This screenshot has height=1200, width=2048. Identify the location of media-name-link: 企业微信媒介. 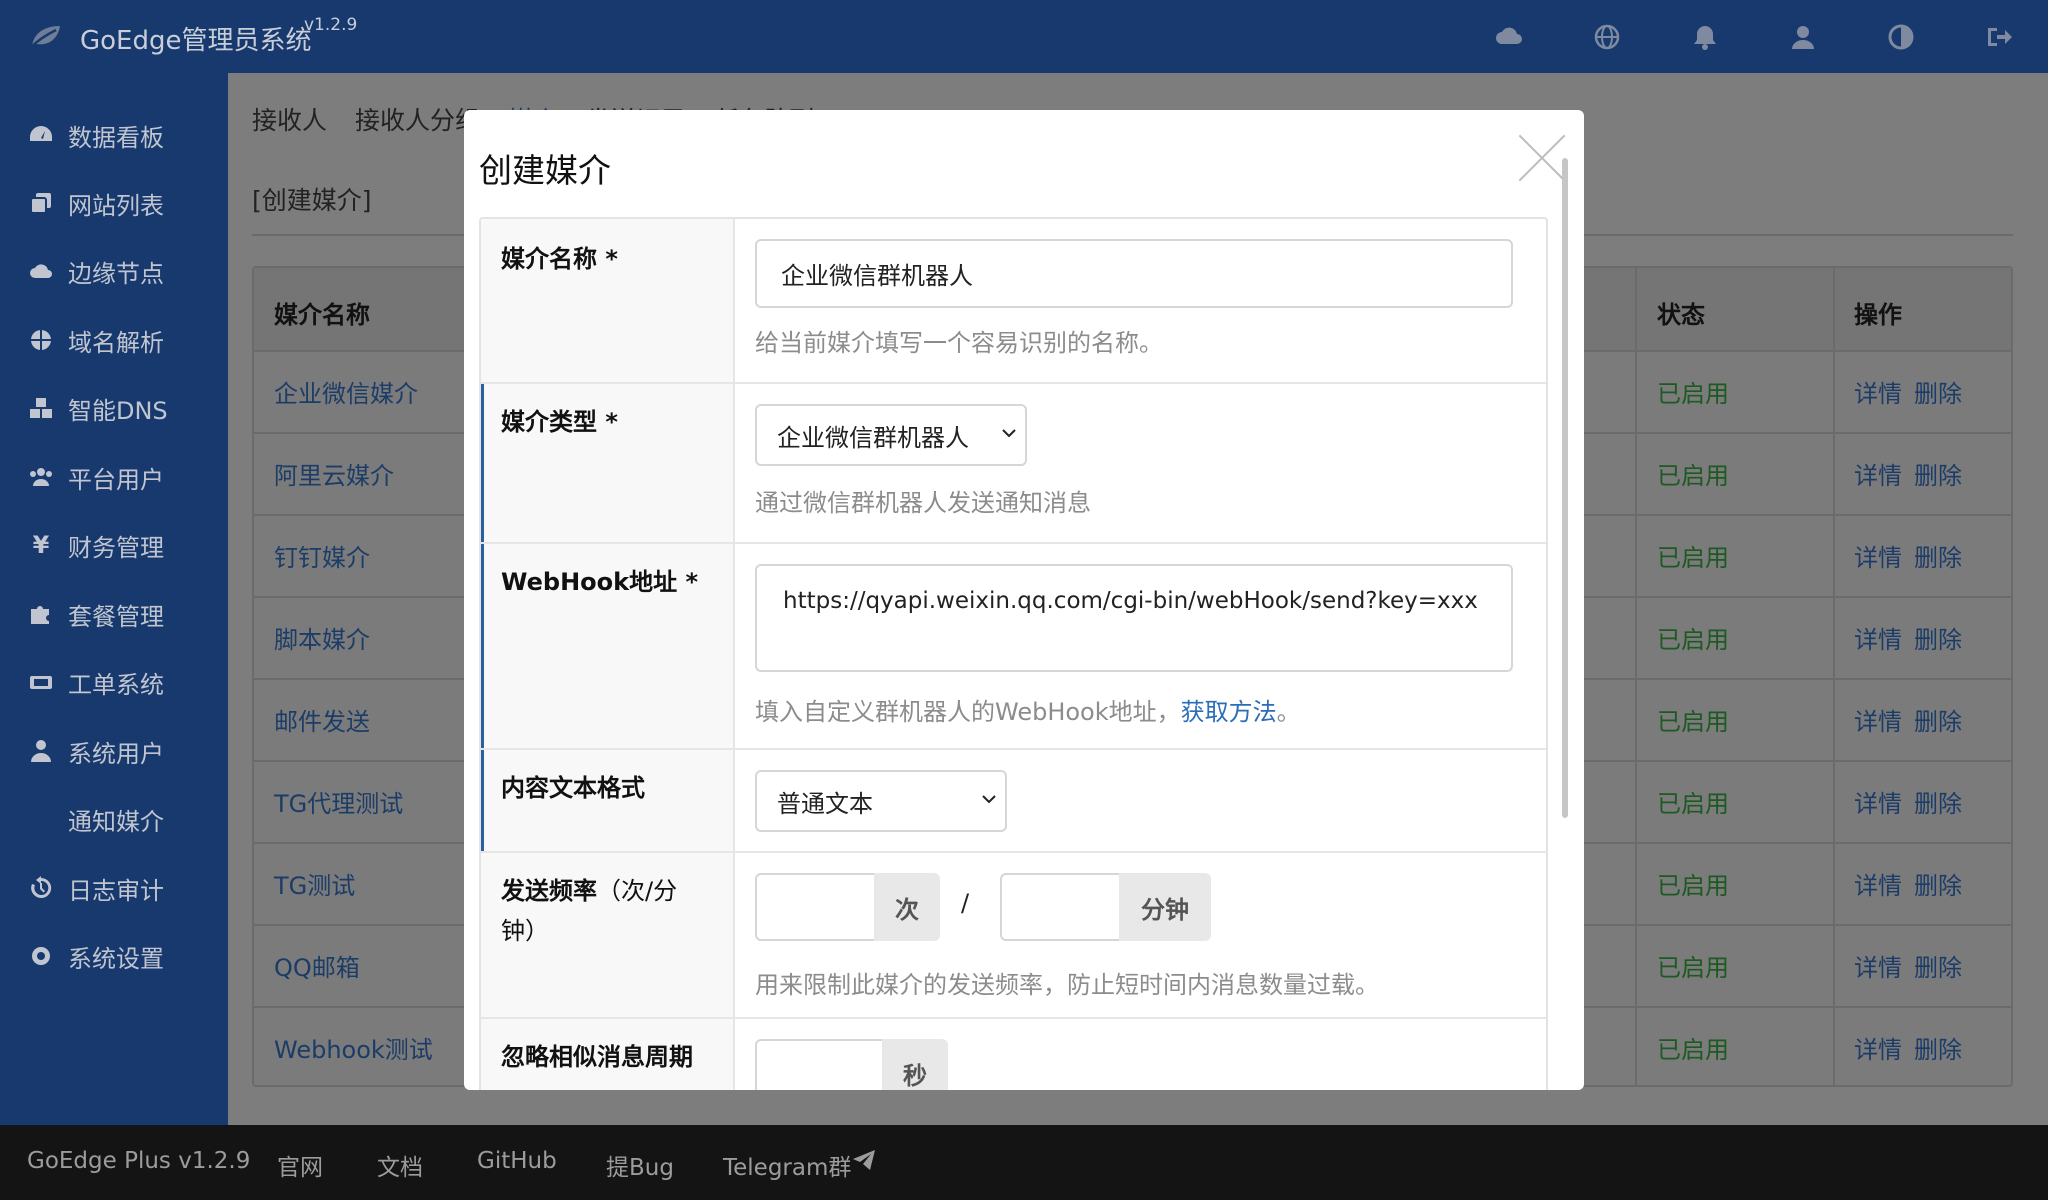
(346, 391).